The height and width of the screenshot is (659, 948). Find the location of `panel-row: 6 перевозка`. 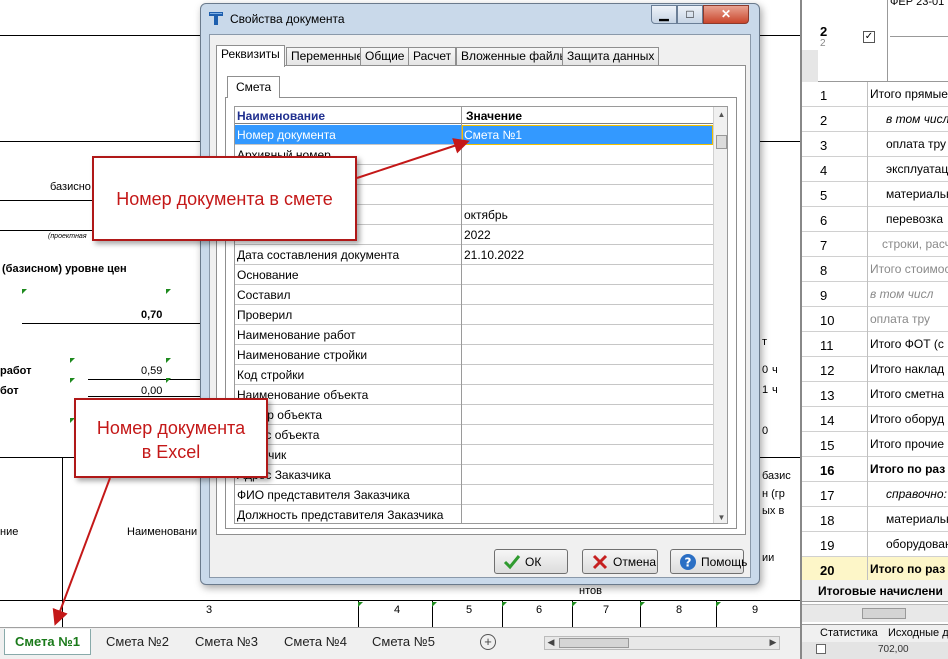

panel-row: 6 перевозка is located at coordinates (875, 219).